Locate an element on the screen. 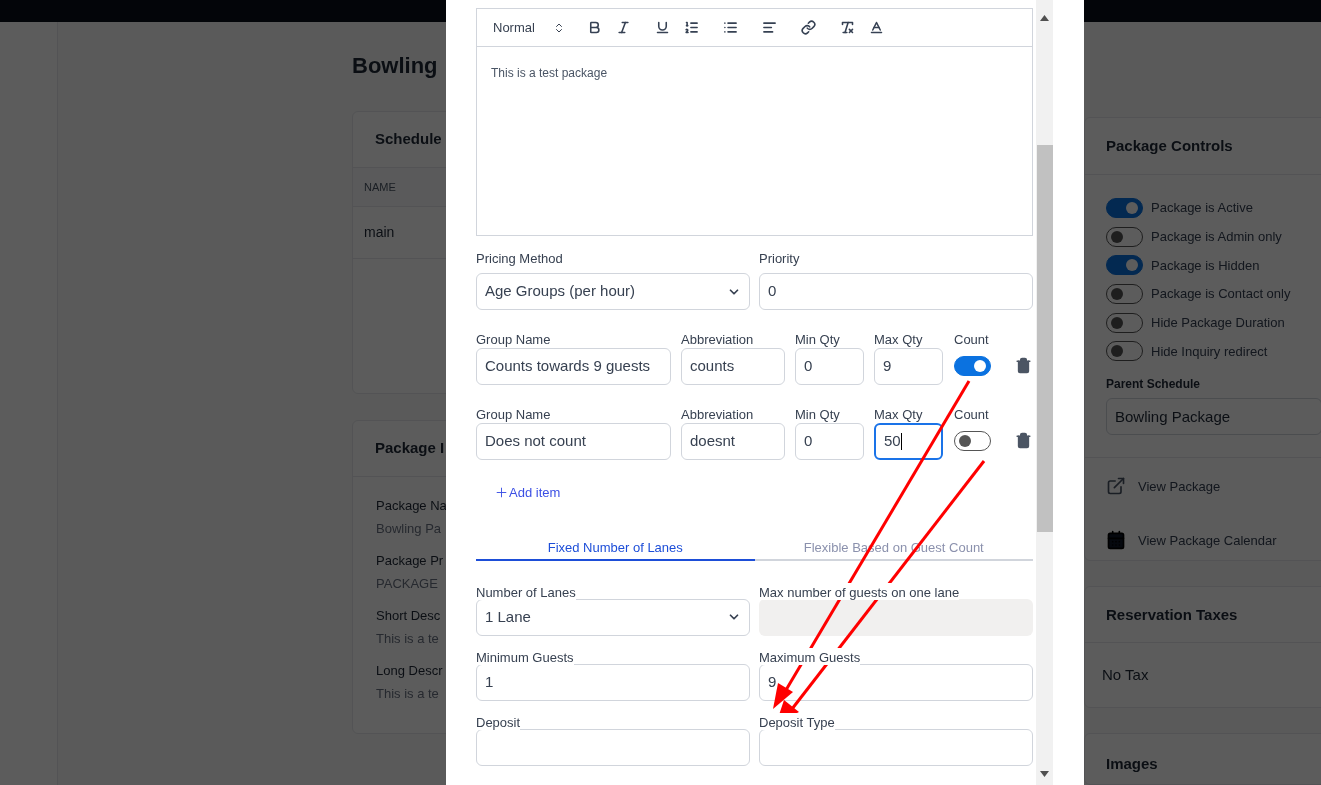  page-title: Bowling is located at coordinates (395, 66).